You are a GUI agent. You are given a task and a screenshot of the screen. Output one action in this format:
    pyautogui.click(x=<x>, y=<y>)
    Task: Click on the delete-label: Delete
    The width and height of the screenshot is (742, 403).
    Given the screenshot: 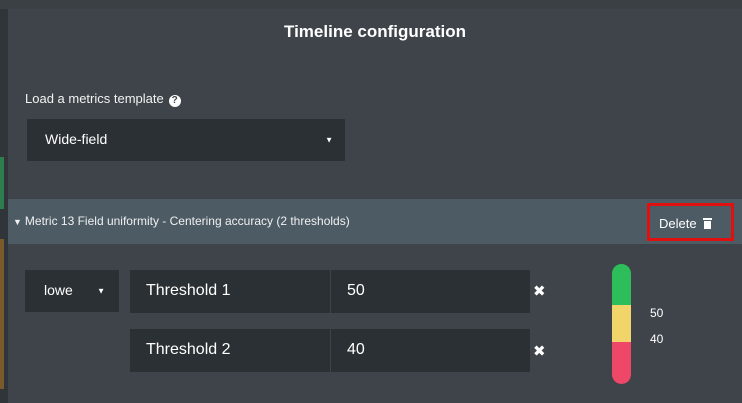 What is the action you would take?
    pyautogui.click(x=678, y=223)
    